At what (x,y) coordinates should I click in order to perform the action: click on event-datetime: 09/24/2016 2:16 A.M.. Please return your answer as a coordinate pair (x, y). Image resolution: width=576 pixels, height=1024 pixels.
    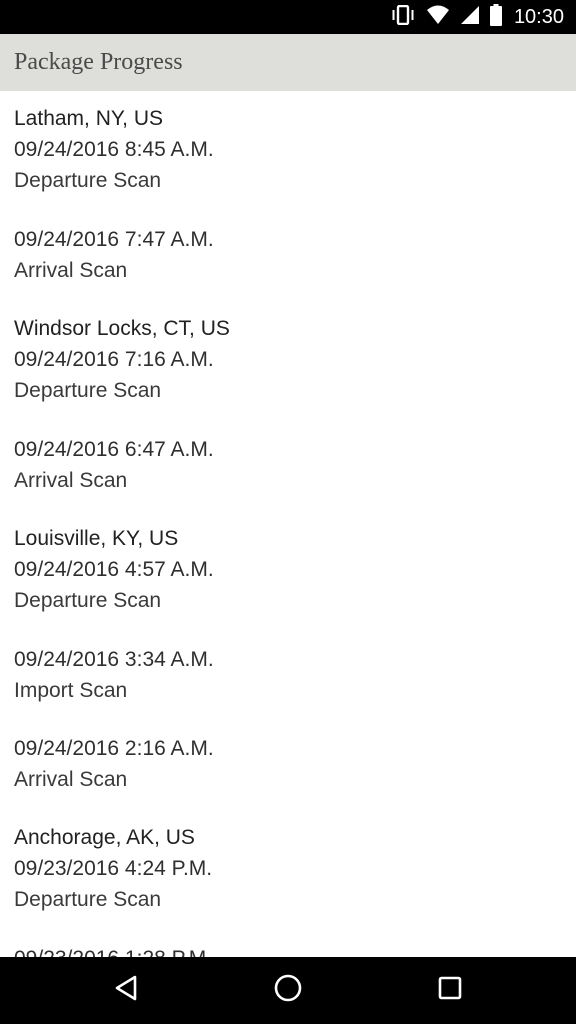
    Looking at the image, I should click on (114, 748).